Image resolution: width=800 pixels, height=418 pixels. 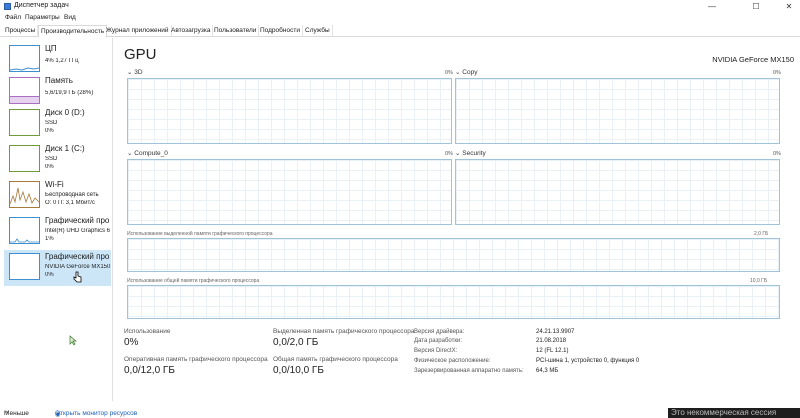 What do you see at coordinates (41, 5) in the screenshot?
I see `window-title: Диспетчер задач` at bounding box center [41, 5].